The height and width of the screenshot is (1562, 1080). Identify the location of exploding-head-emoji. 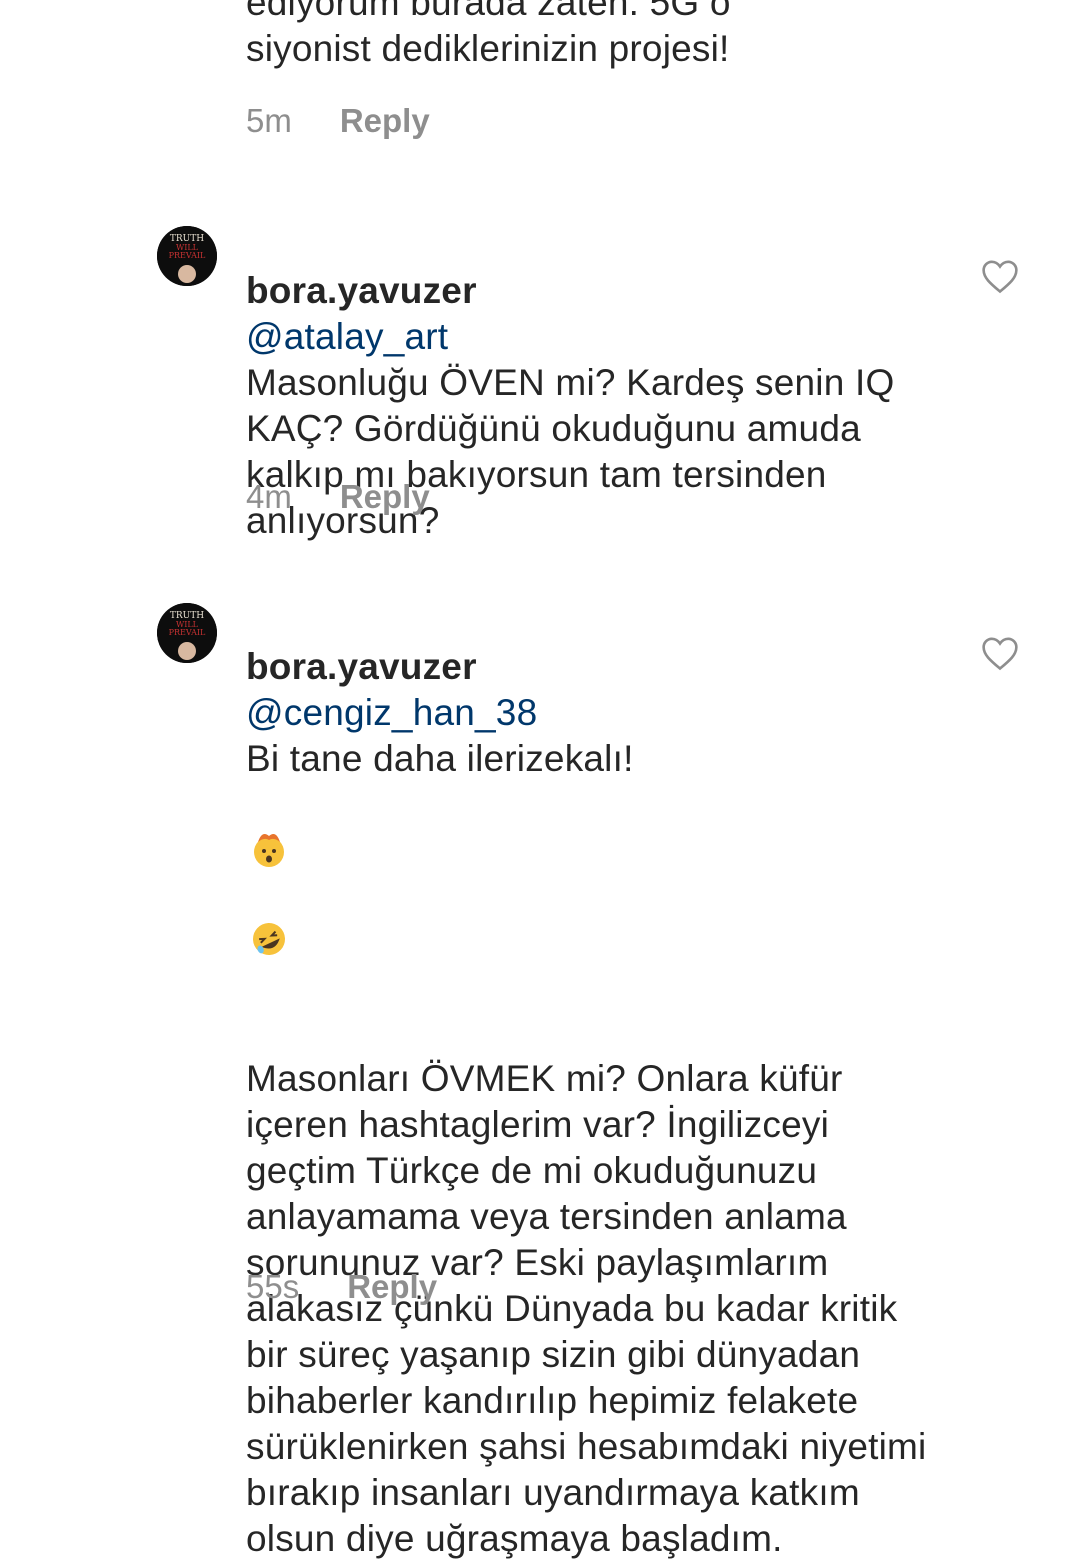
(269, 824).